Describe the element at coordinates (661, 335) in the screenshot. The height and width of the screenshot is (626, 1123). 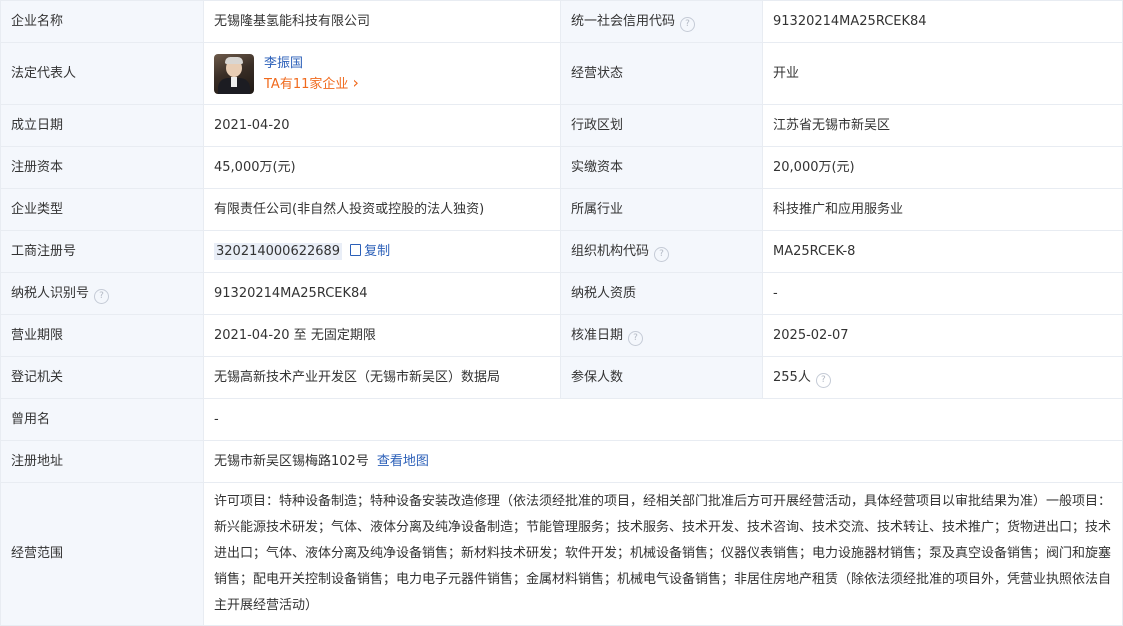
I see `label-approval-date: 核准日期?` at that location.